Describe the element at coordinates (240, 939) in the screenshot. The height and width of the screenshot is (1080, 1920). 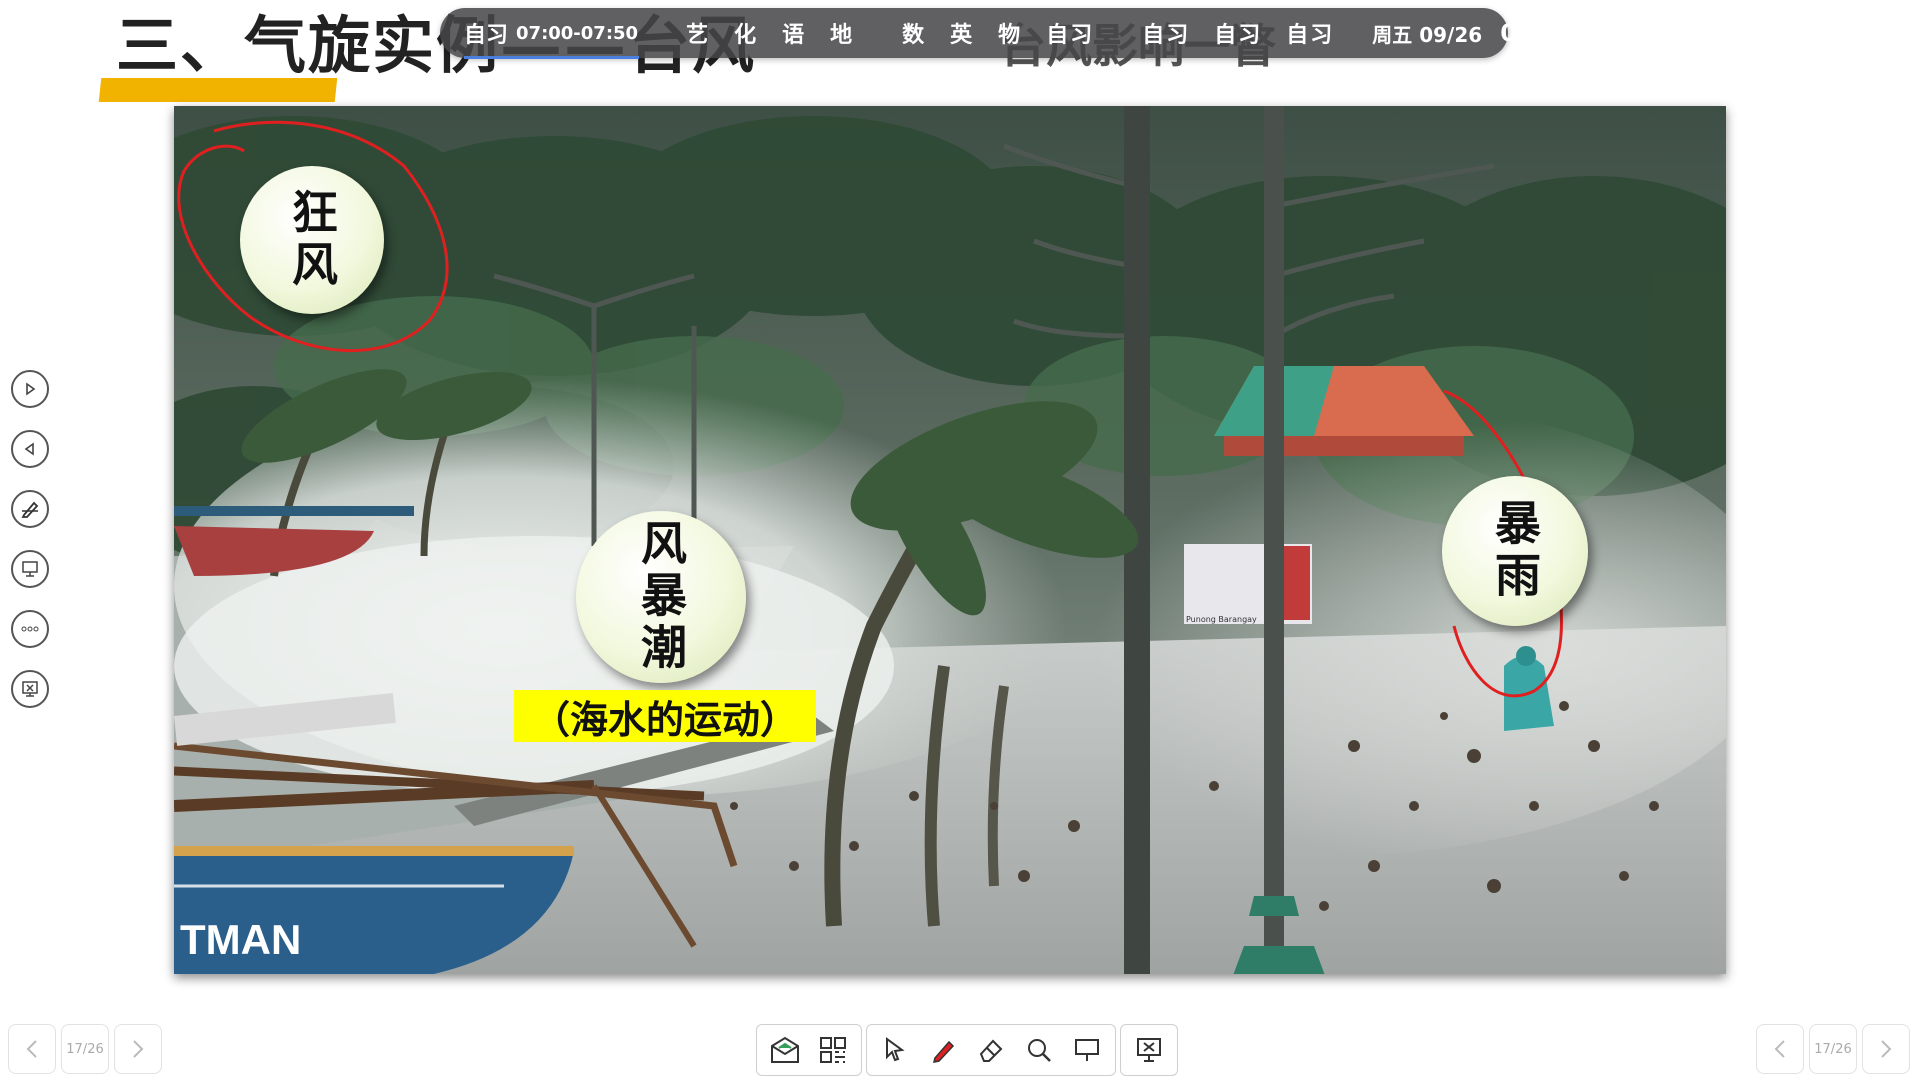
I see `boat-name-text: TMAN` at that location.